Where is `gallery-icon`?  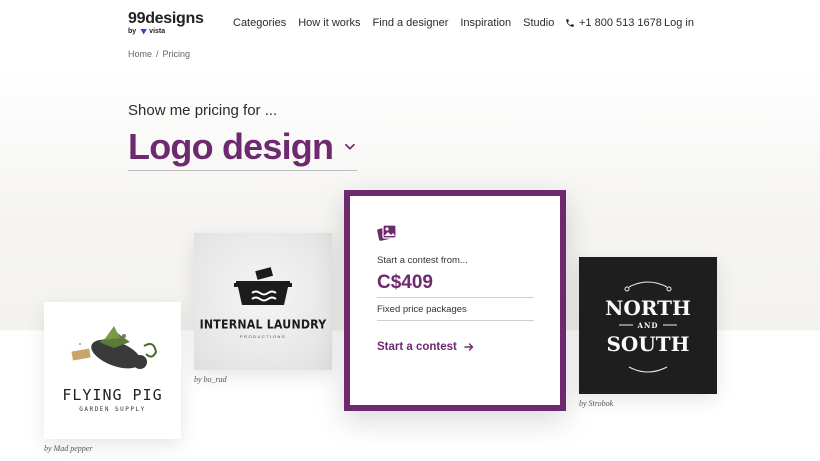
gallery-icon is located at coordinates (387, 232).